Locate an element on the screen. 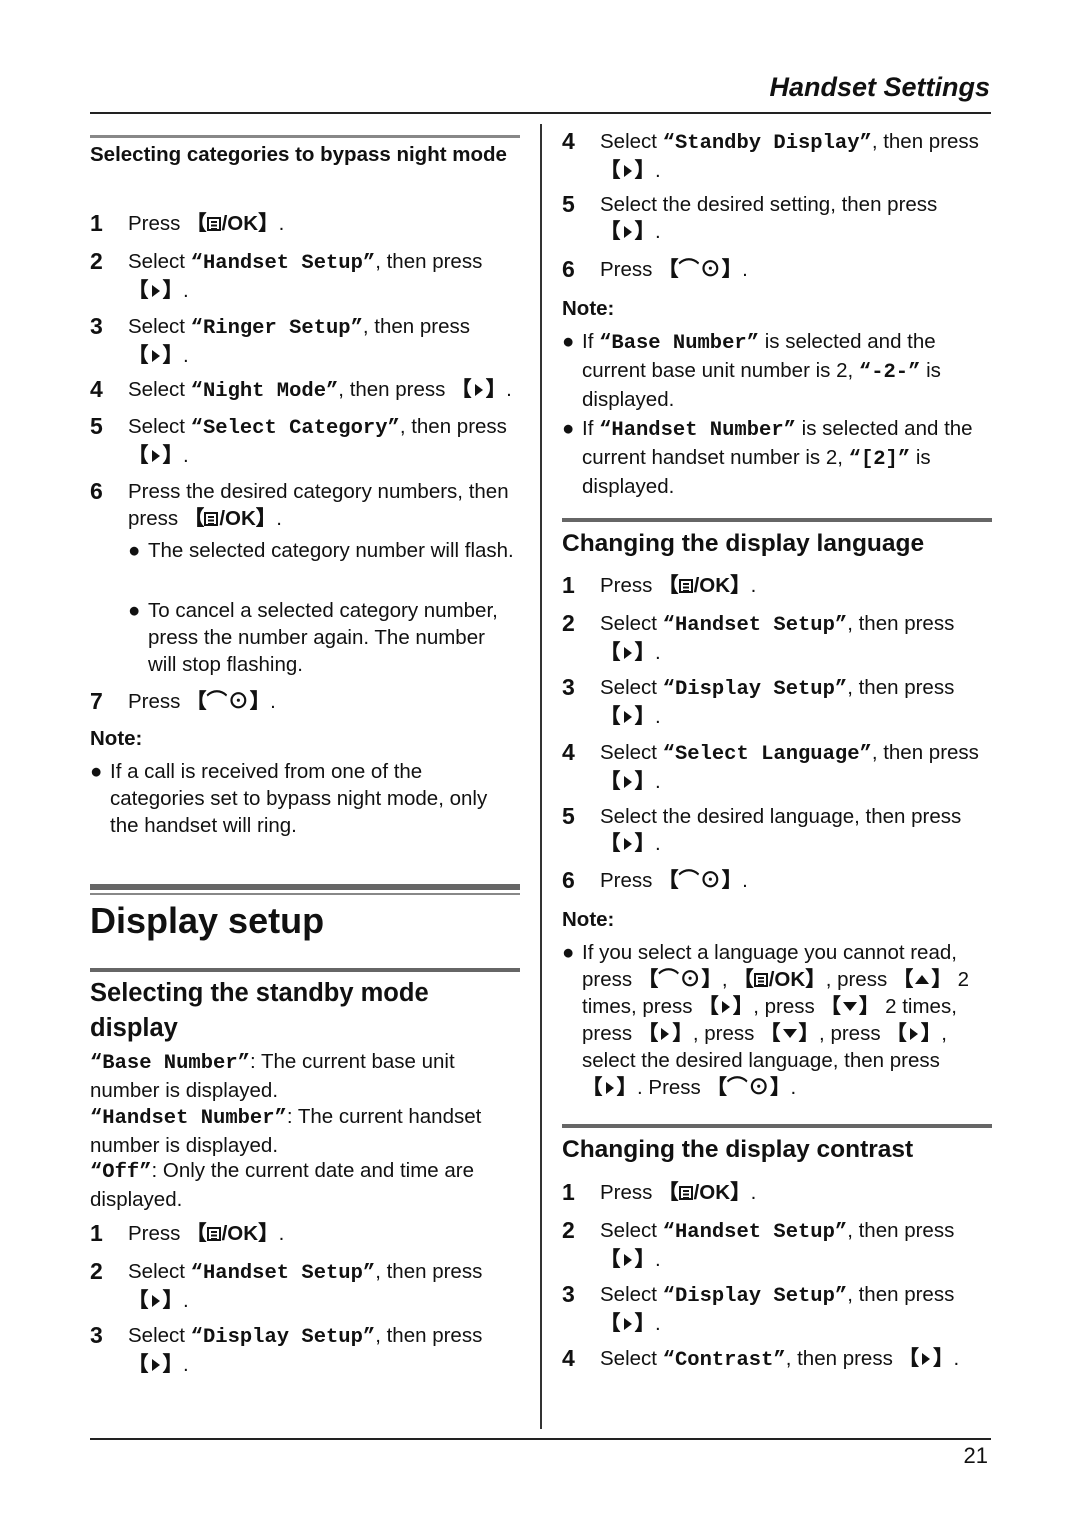 The height and width of the screenshot is (1528, 1080). menu-item-name: “Handset Setup” is located at coordinates (283, 263).